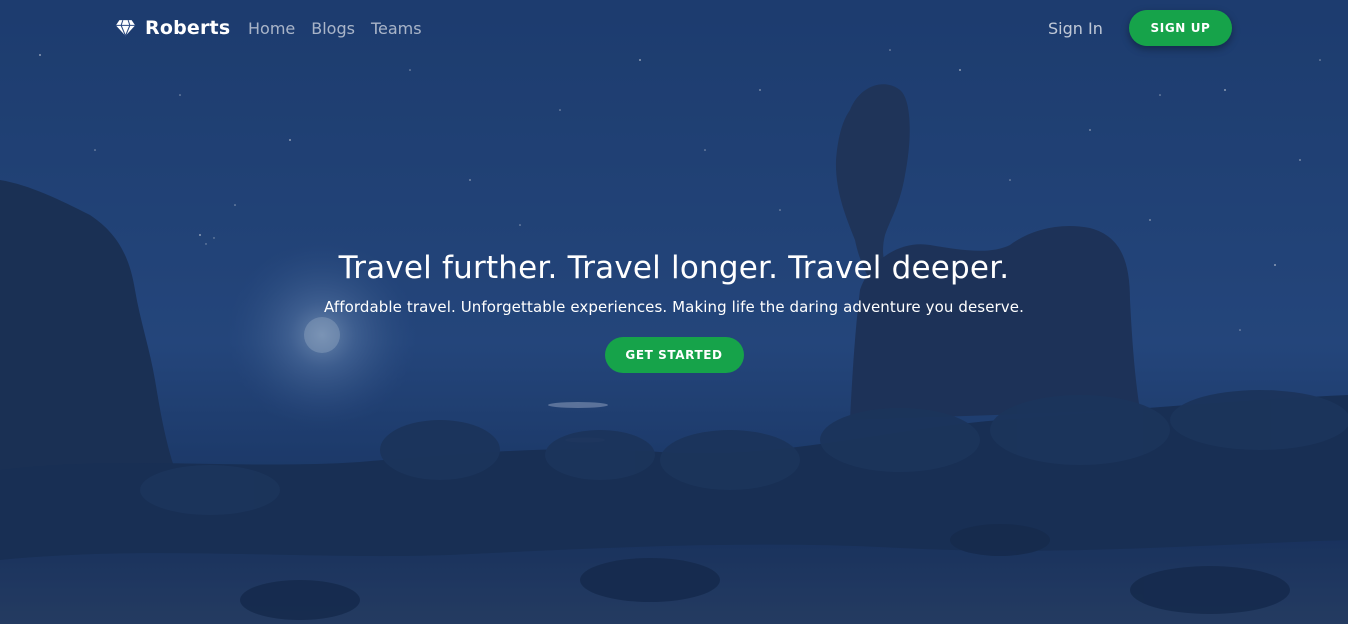  What do you see at coordinates (674, 355) in the screenshot?
I see `get-started-button: GET STARTED` at bounding box center [674, 355].